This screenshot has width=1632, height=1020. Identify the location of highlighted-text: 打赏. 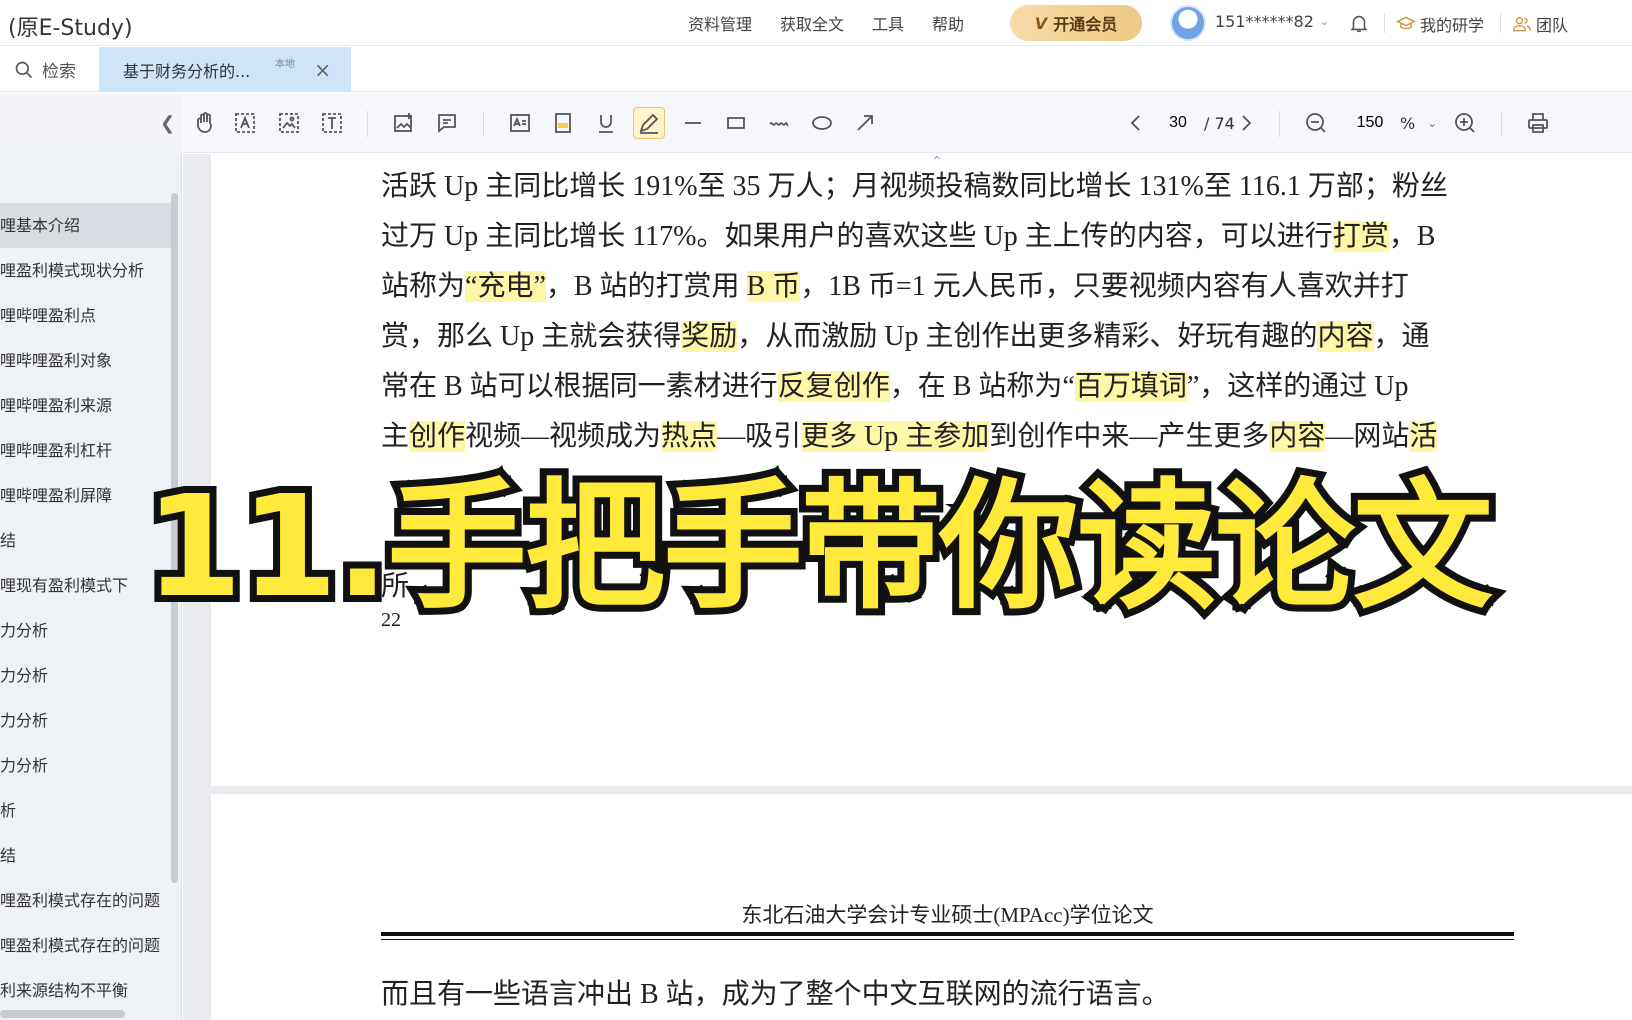
(1360, 236).